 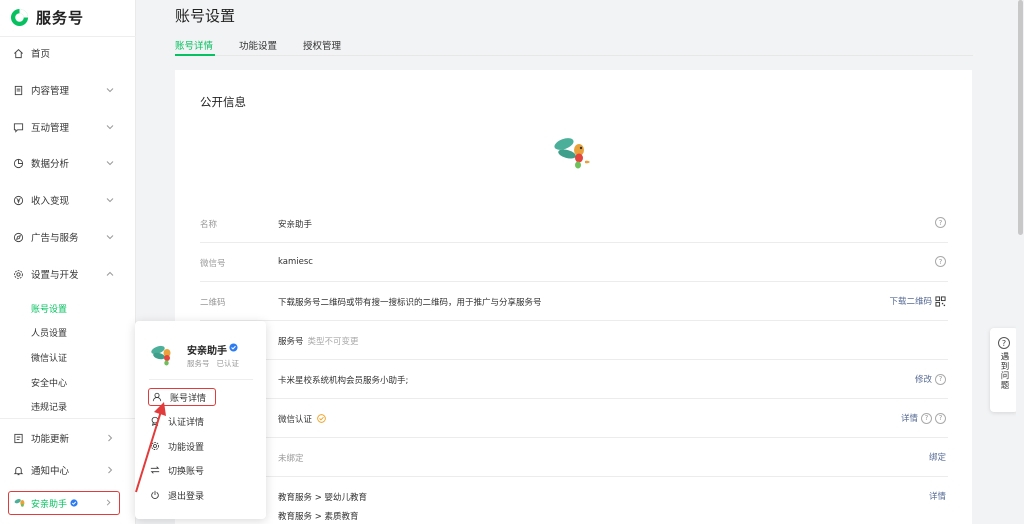 What do you see at coordinates (49, 332) in the screenshot?
I see `sidebar-subitem-people-settings: 人员设置` at bounding box center [49, 332].